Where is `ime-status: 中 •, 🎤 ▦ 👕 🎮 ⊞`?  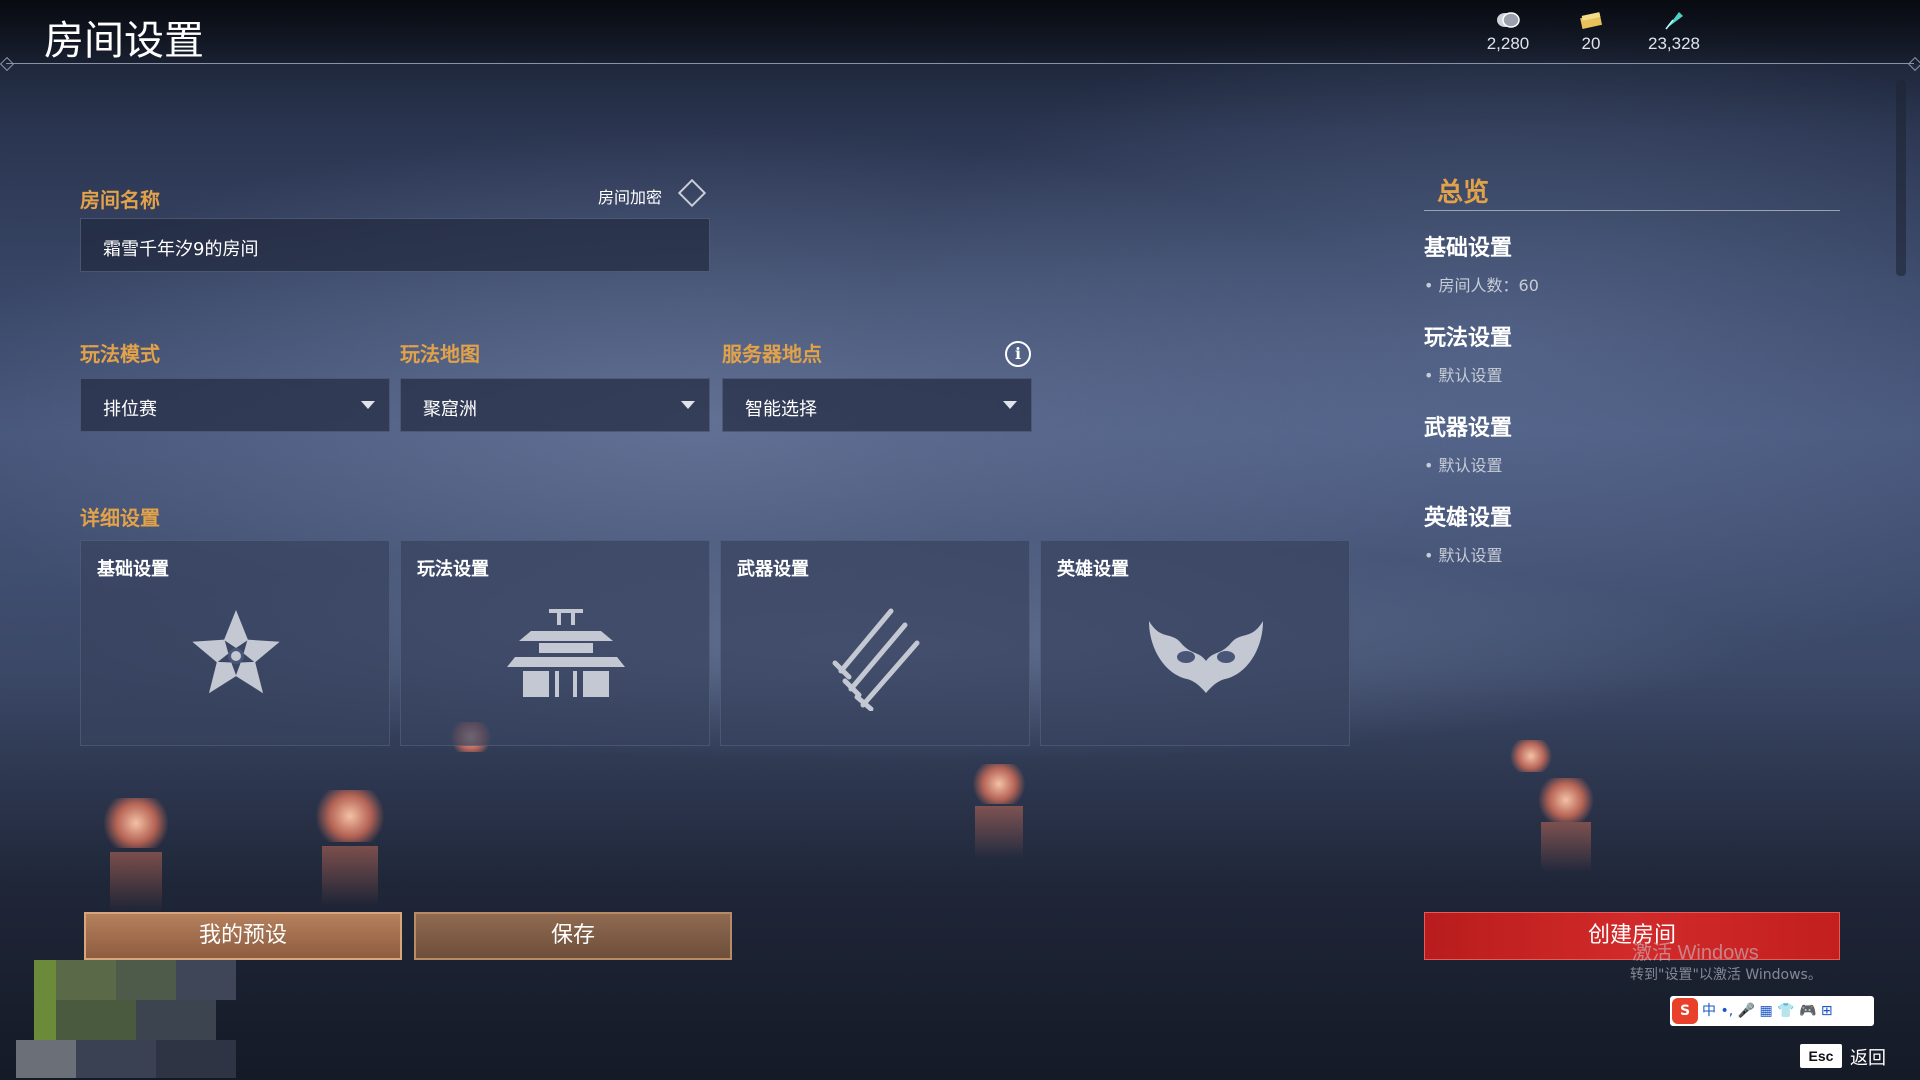 ime-status: 中 •, 🎤 ▦ 👕 🎮 ⊞ is located at coordinates (1767, 1011).